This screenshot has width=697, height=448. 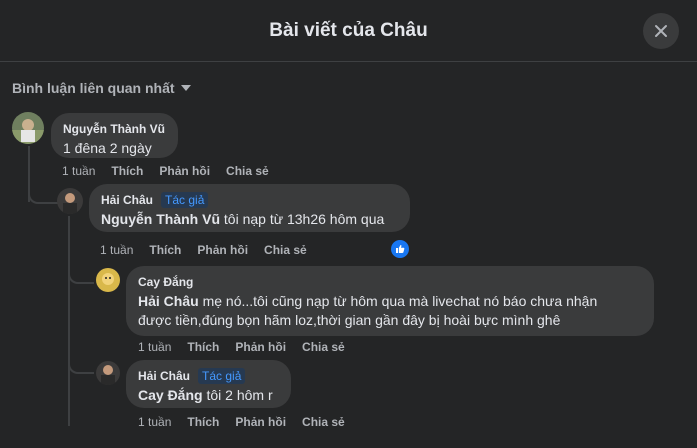 I want to click on comment-author: Cay Đắng, so click(x=165, y=282).